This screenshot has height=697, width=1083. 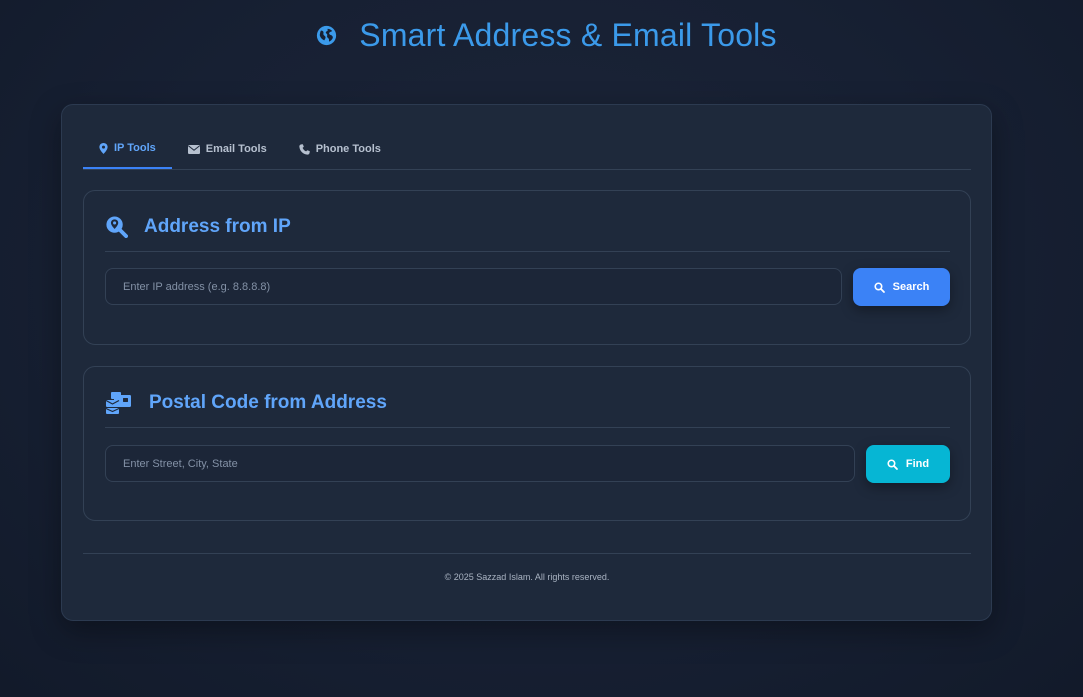 I want to click on page-title: Smart Address & Email Tools, so click(x=568, y=34).